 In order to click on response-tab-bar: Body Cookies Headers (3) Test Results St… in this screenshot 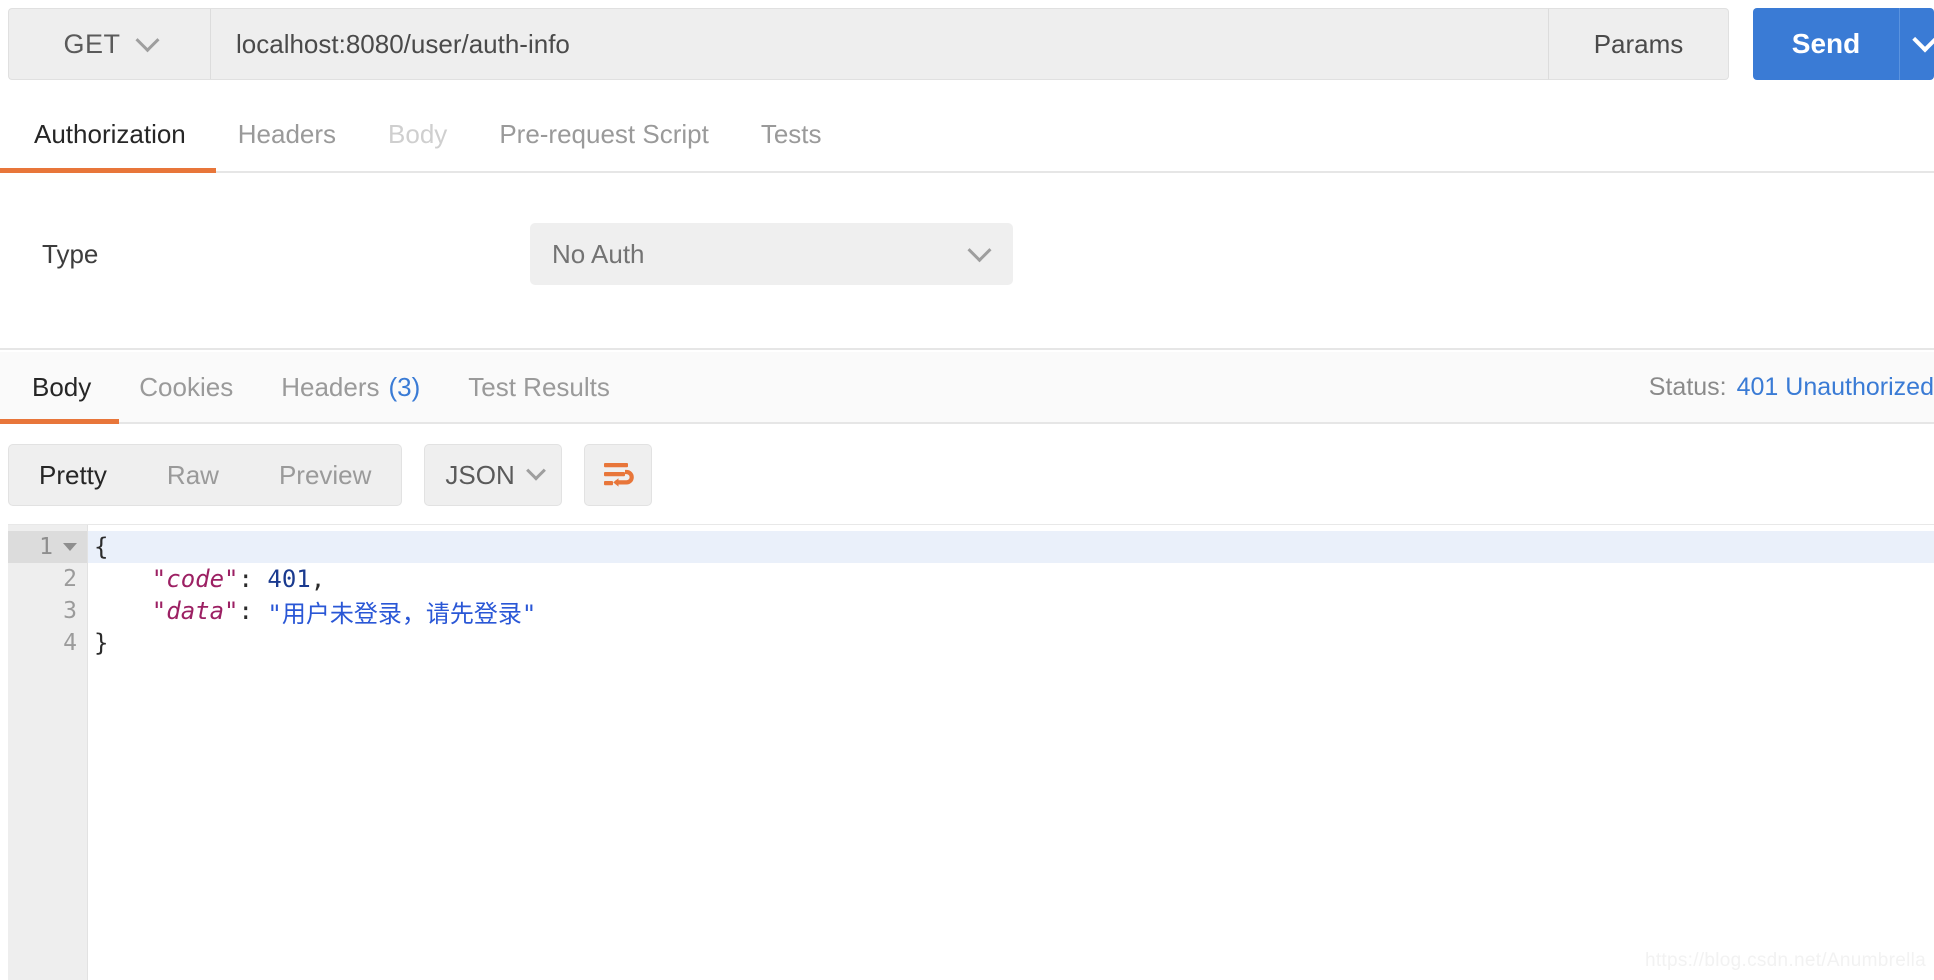, I will do `click(967, 388)`.